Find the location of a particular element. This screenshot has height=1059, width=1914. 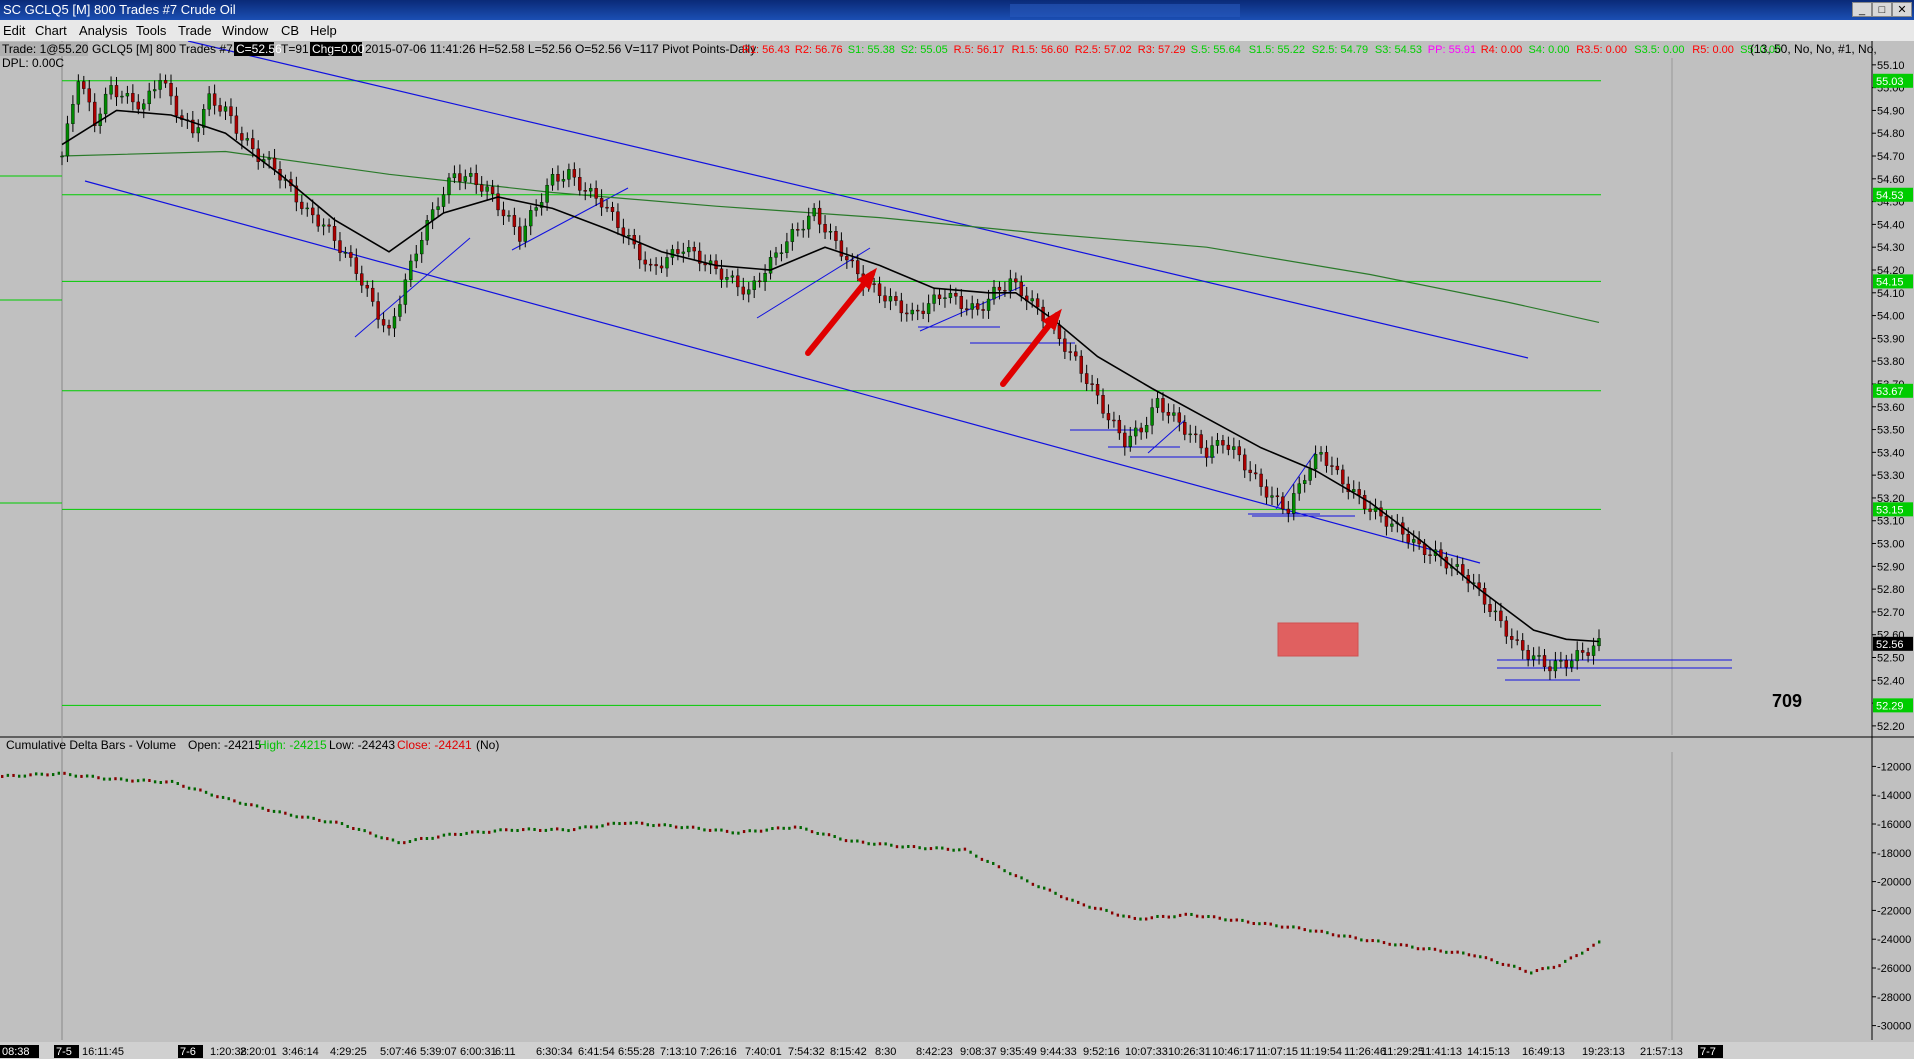

menu-help: Help is located at coordinates (323, 30).